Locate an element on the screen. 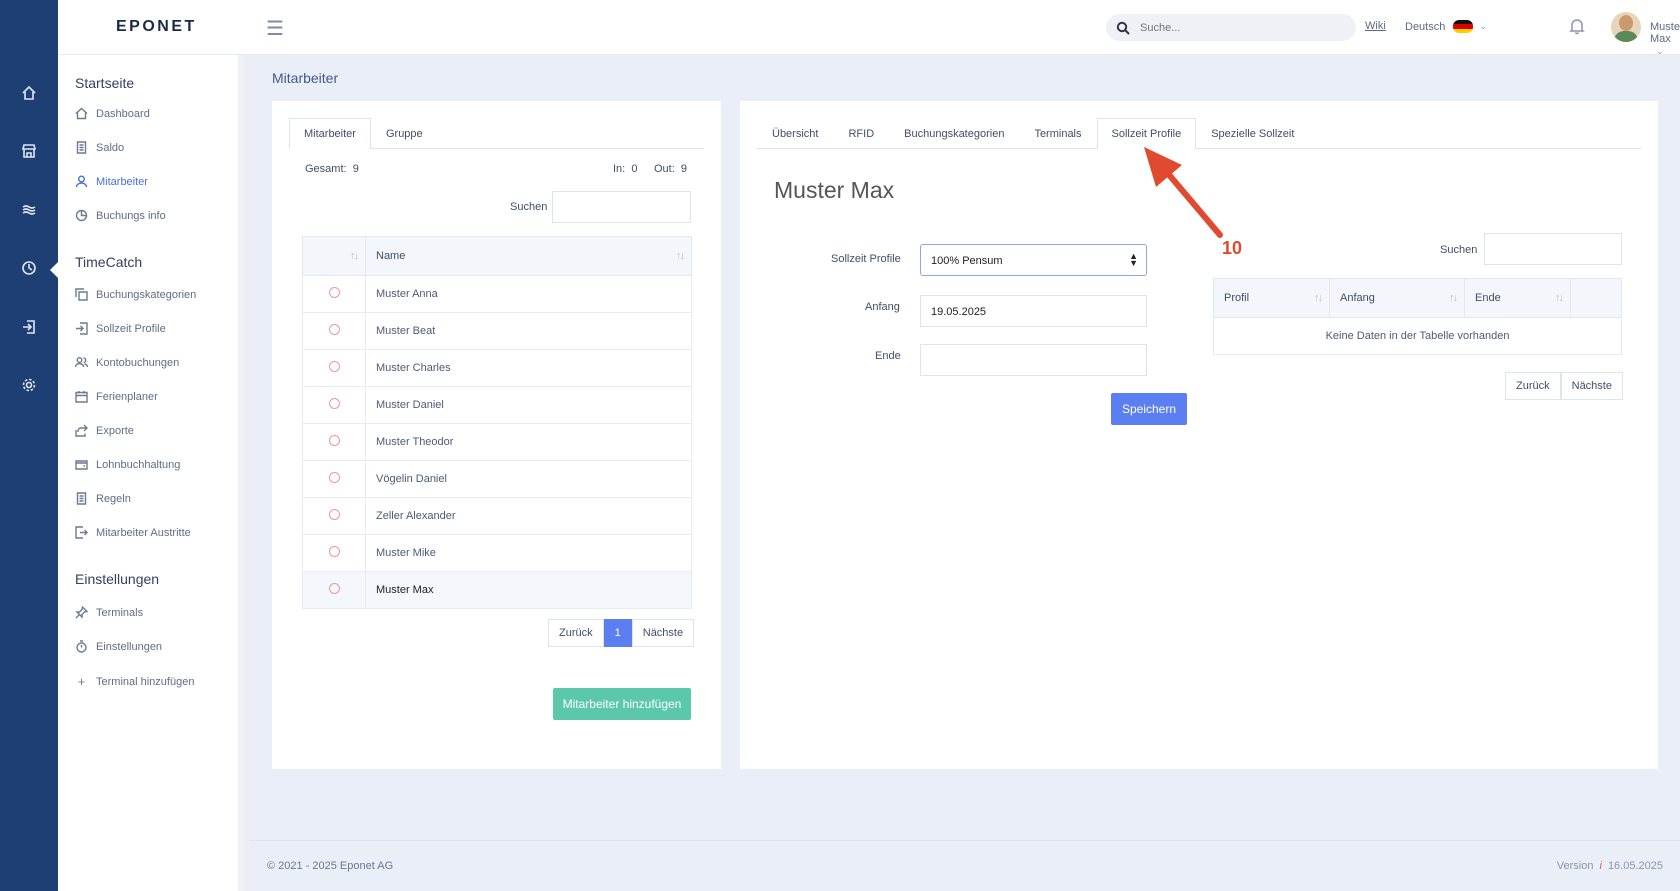 The width and height of the screenshot is (1680, 891). empty-table-message: Keine Daten in der Tabelle vorhanden is located at coordinates (1417, 336).